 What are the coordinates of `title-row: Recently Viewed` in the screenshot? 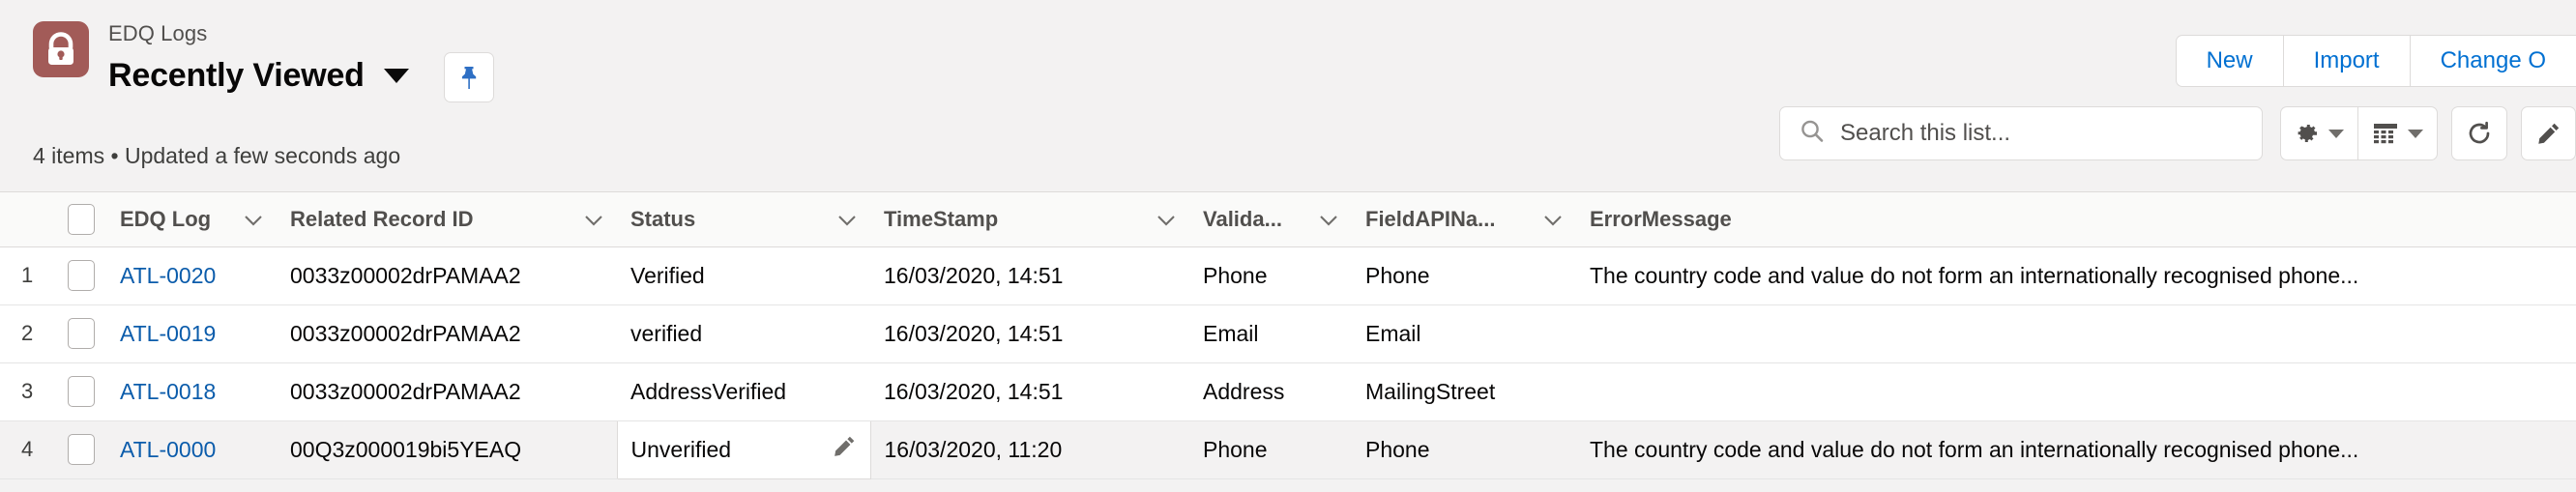 It's located at (301, 75).